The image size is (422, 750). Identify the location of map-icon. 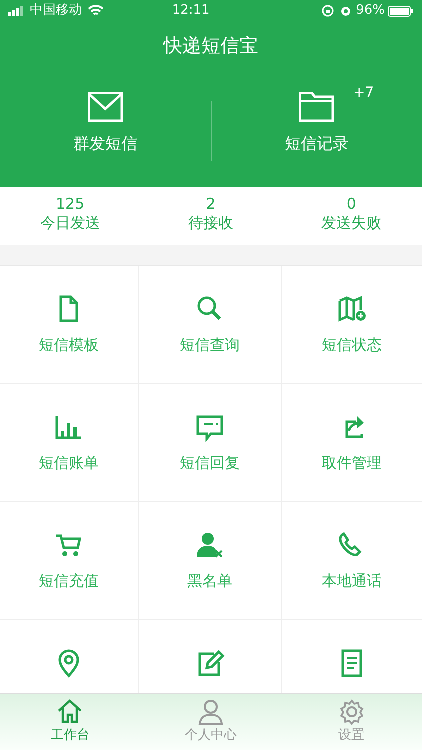
(352, 309).